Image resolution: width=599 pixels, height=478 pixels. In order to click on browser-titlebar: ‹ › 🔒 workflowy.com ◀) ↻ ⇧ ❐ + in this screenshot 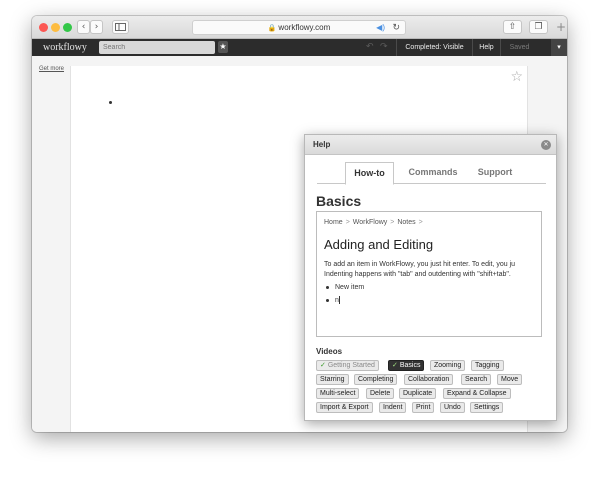, I will do `click(299, 27)`.